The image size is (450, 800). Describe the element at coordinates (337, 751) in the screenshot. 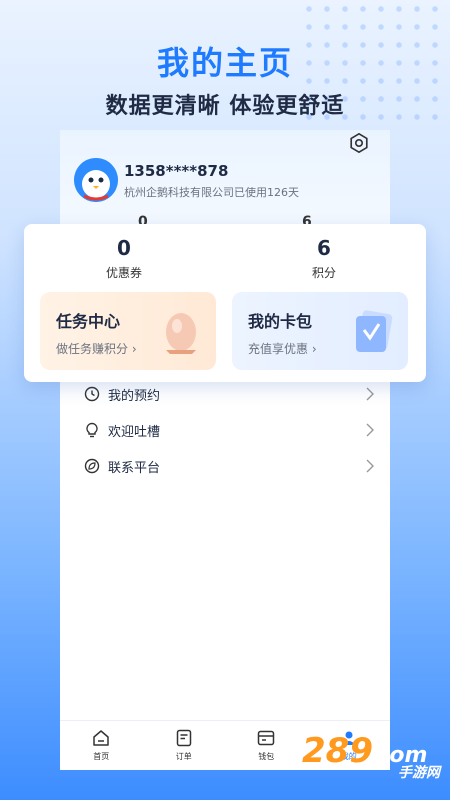

I see `svg-text: 289` at that location.